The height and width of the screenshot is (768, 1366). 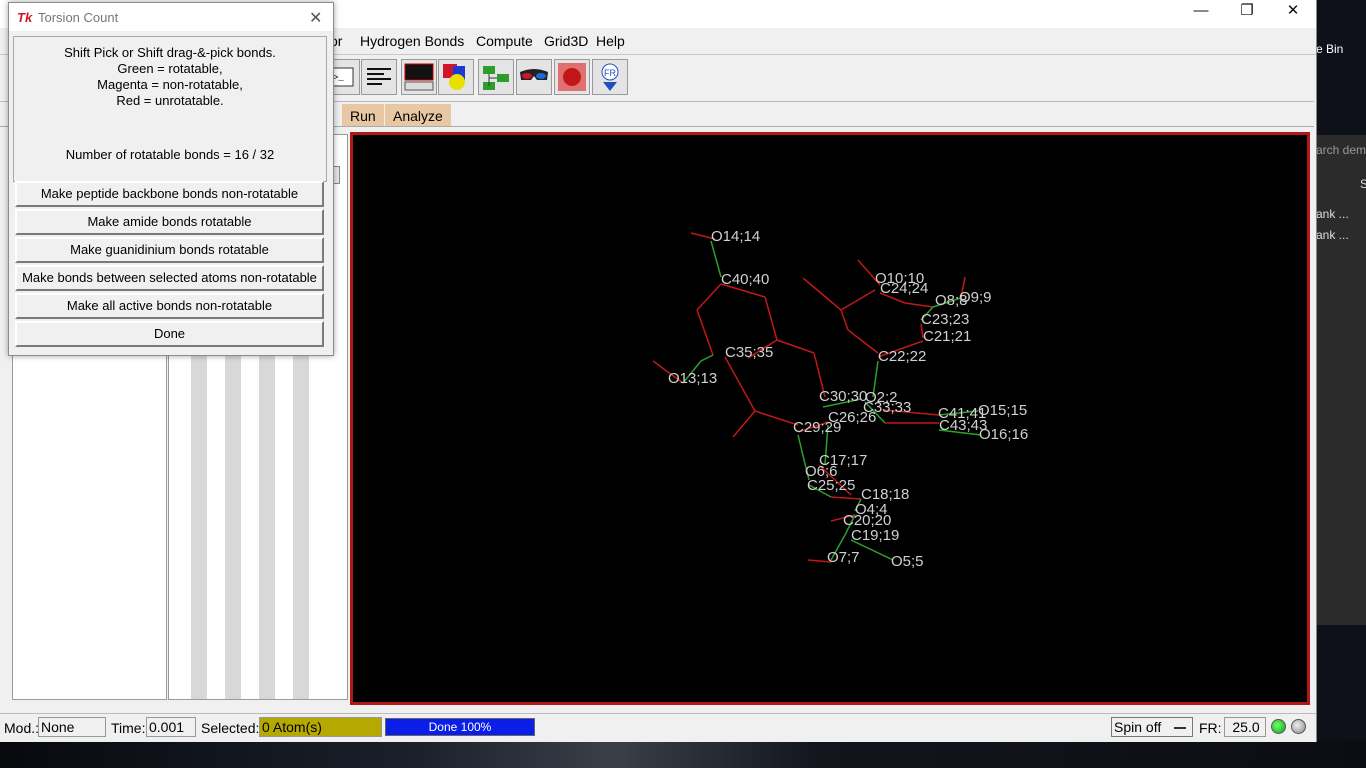 I want to click on display-monitor-icon, so click(x=419, y=77).